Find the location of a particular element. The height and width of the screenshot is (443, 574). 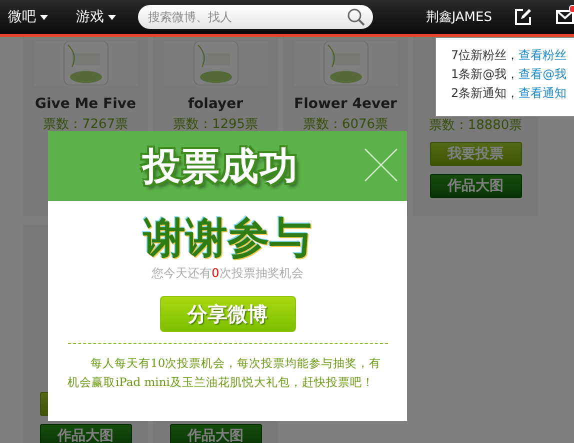

product-name: folayer is located at coordinates (216, 104).